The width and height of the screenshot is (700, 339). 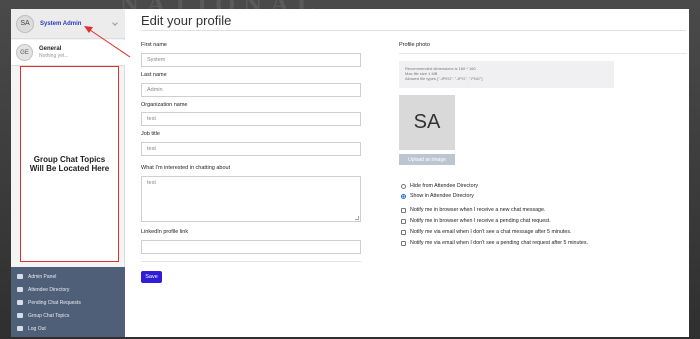 I want to click on first-name-field: System, so click(x=251, y=60).